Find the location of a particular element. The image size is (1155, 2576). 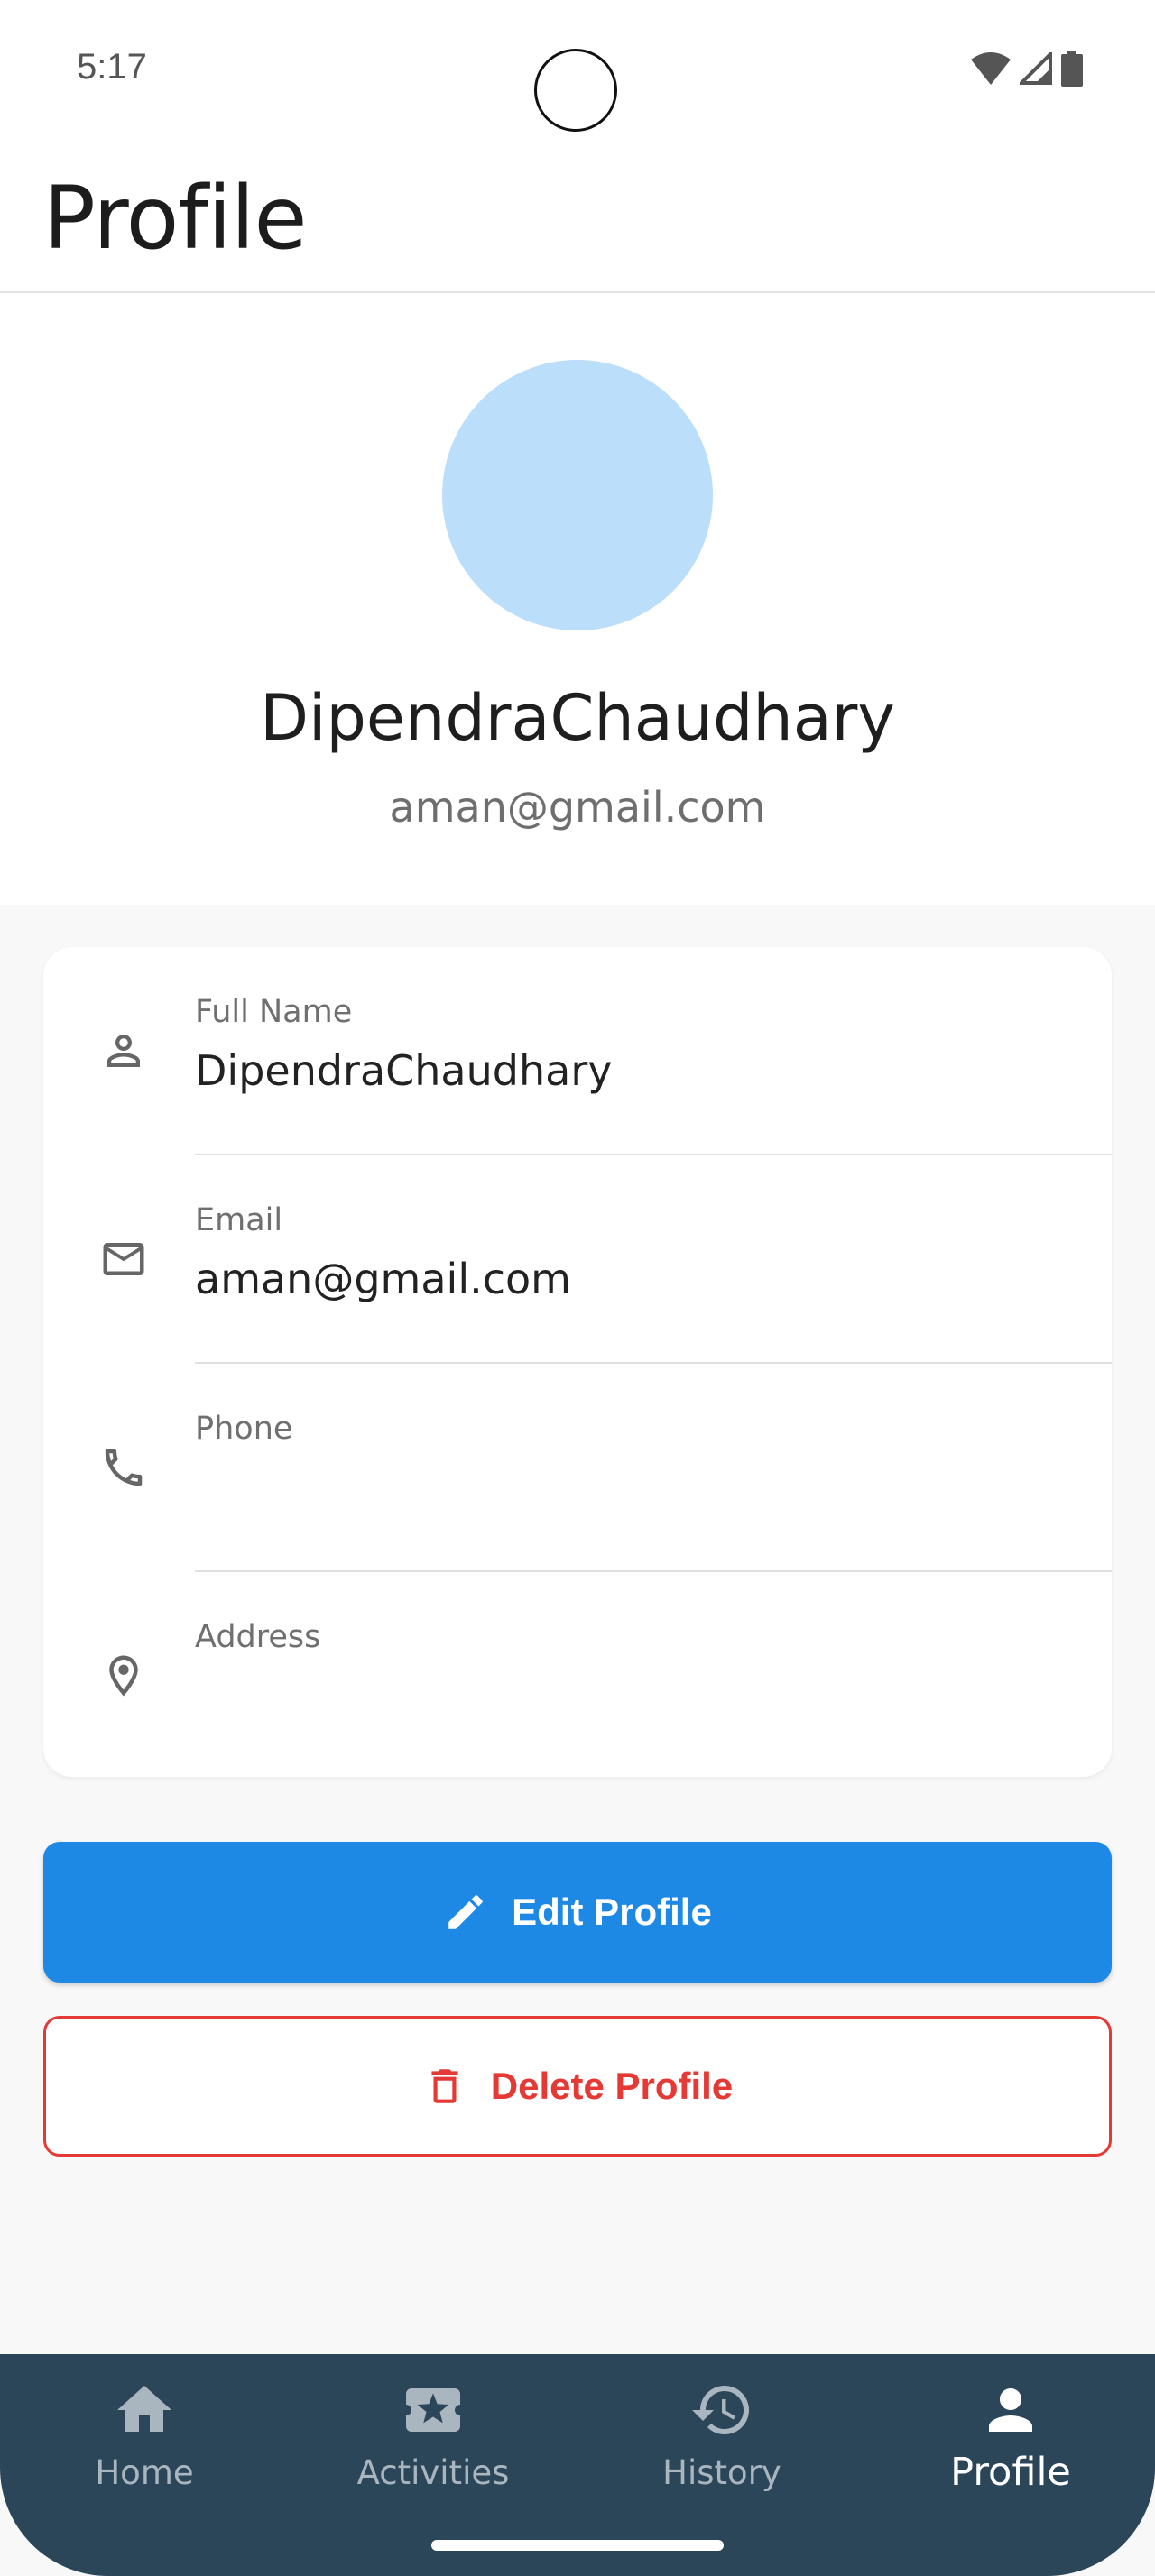

delete-profile-button: Delete Profile is located at coordinates (577, 2086).